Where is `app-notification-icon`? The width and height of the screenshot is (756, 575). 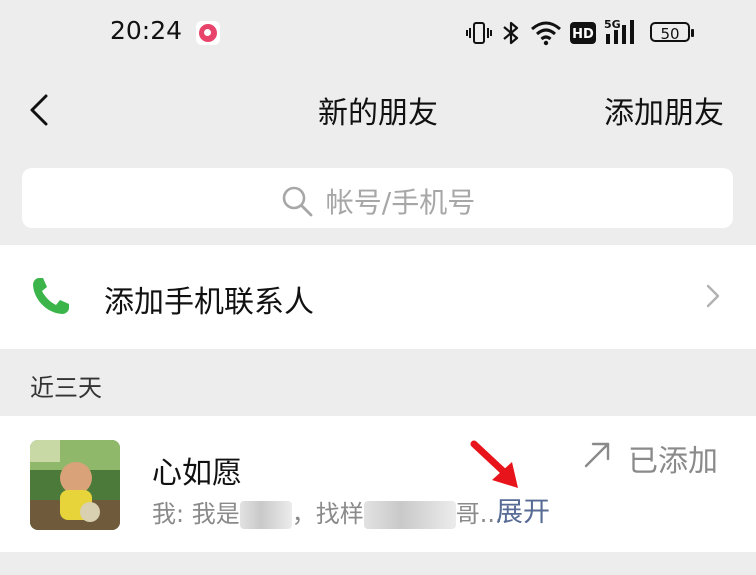
app-notification-icon is located at coordinates (208, 33).